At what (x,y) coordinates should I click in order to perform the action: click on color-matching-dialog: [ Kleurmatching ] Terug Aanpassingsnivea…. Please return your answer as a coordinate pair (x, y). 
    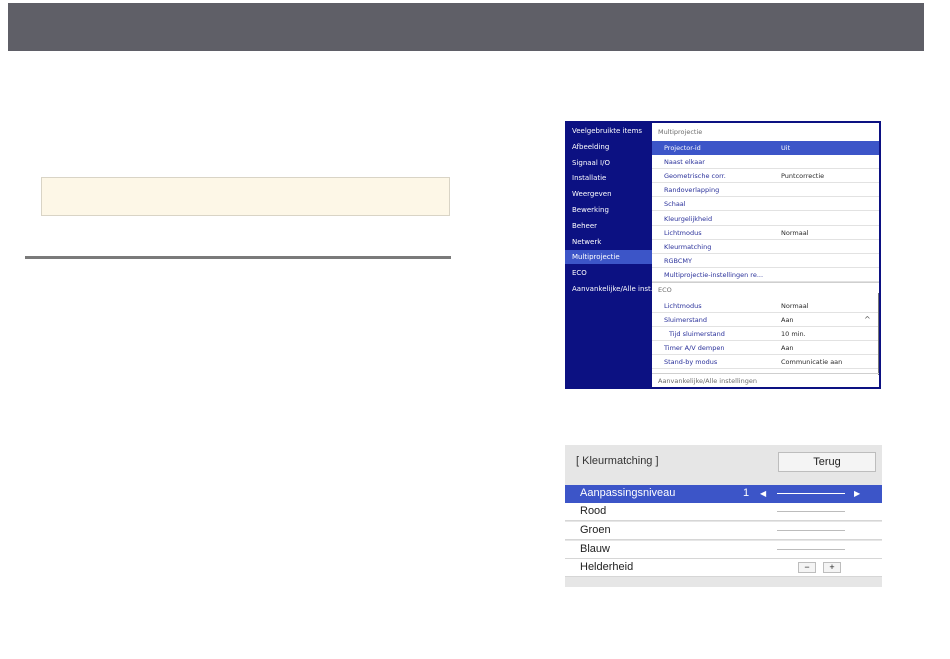
    Looking at the image, I should click on (723, 516).